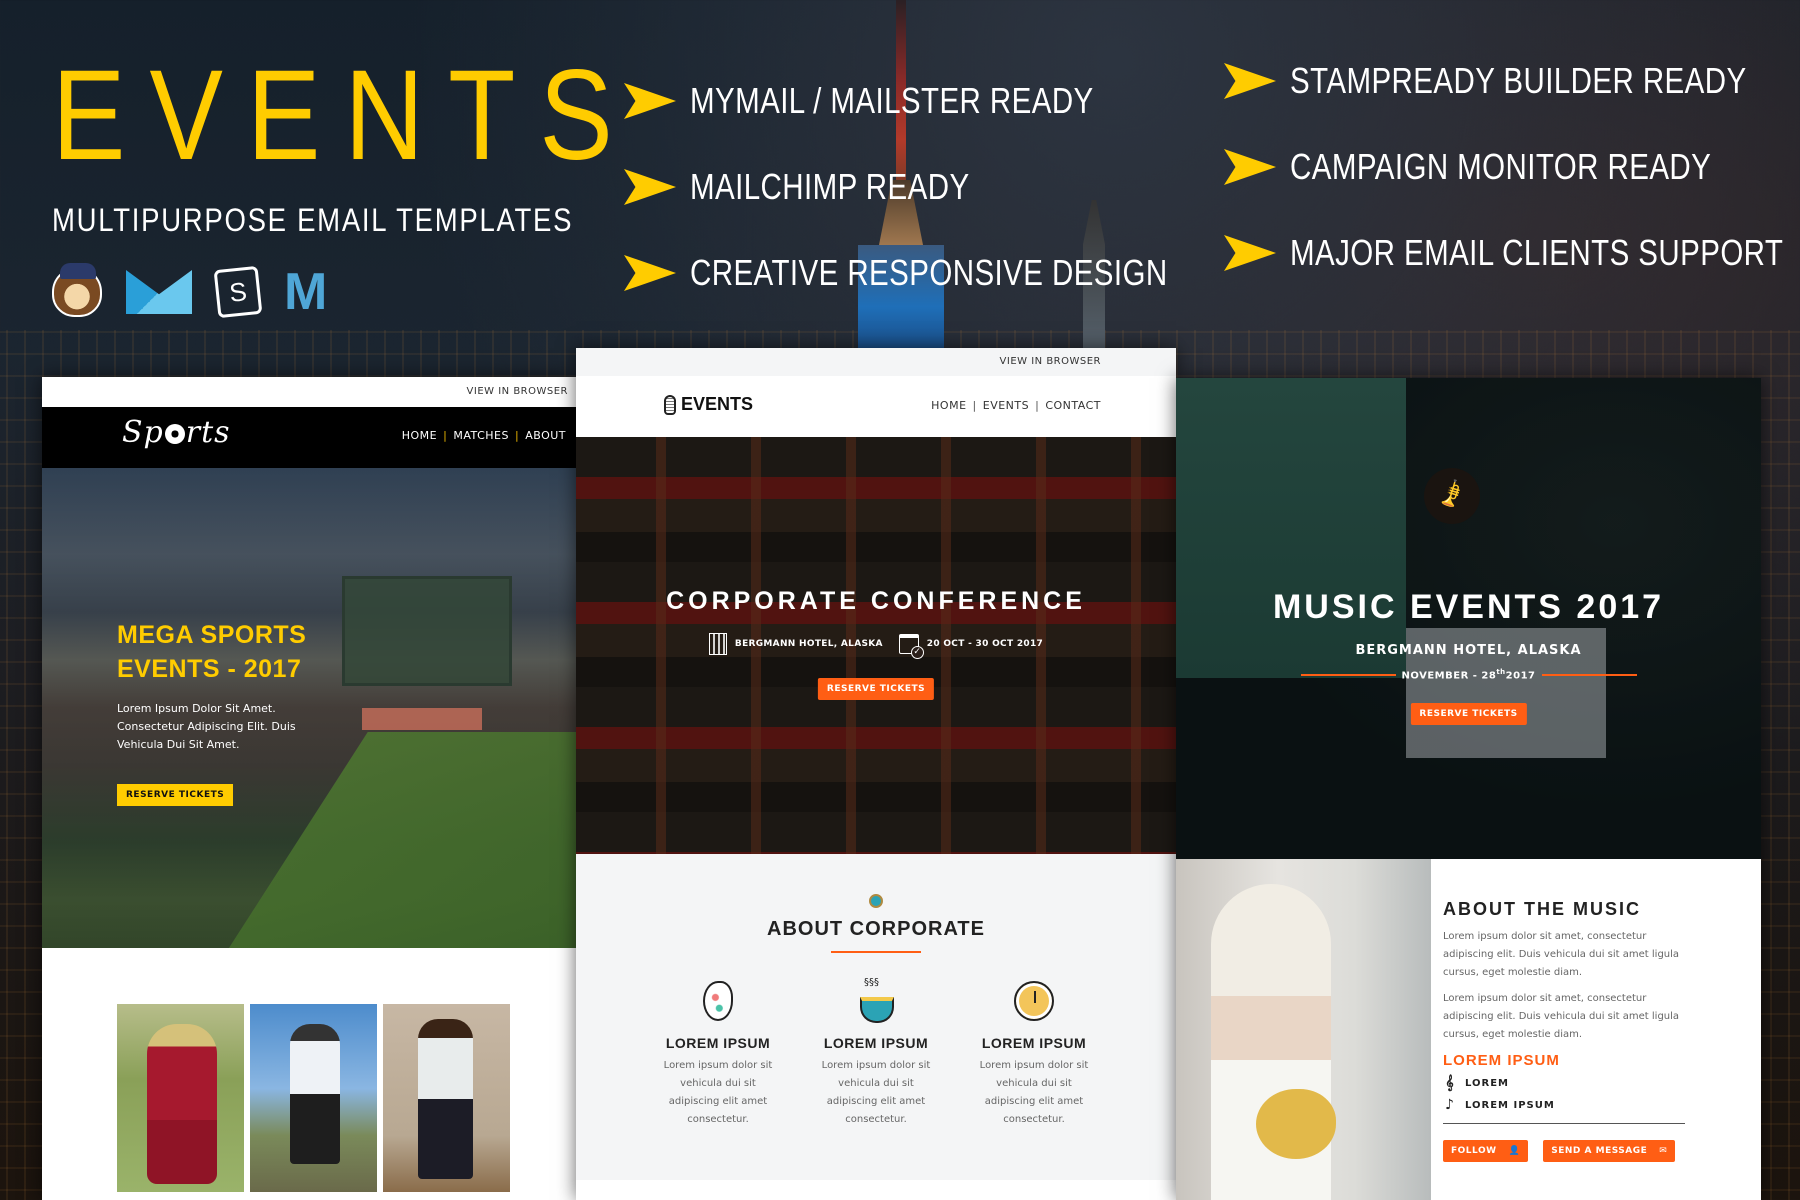 The height and width of the screenshot is (1200, 1800). Describe the element at coordinates (948, 273) in the screenshot. I see `feature-item: CREATIVE RESPONSIVE DESIGN` at that location.